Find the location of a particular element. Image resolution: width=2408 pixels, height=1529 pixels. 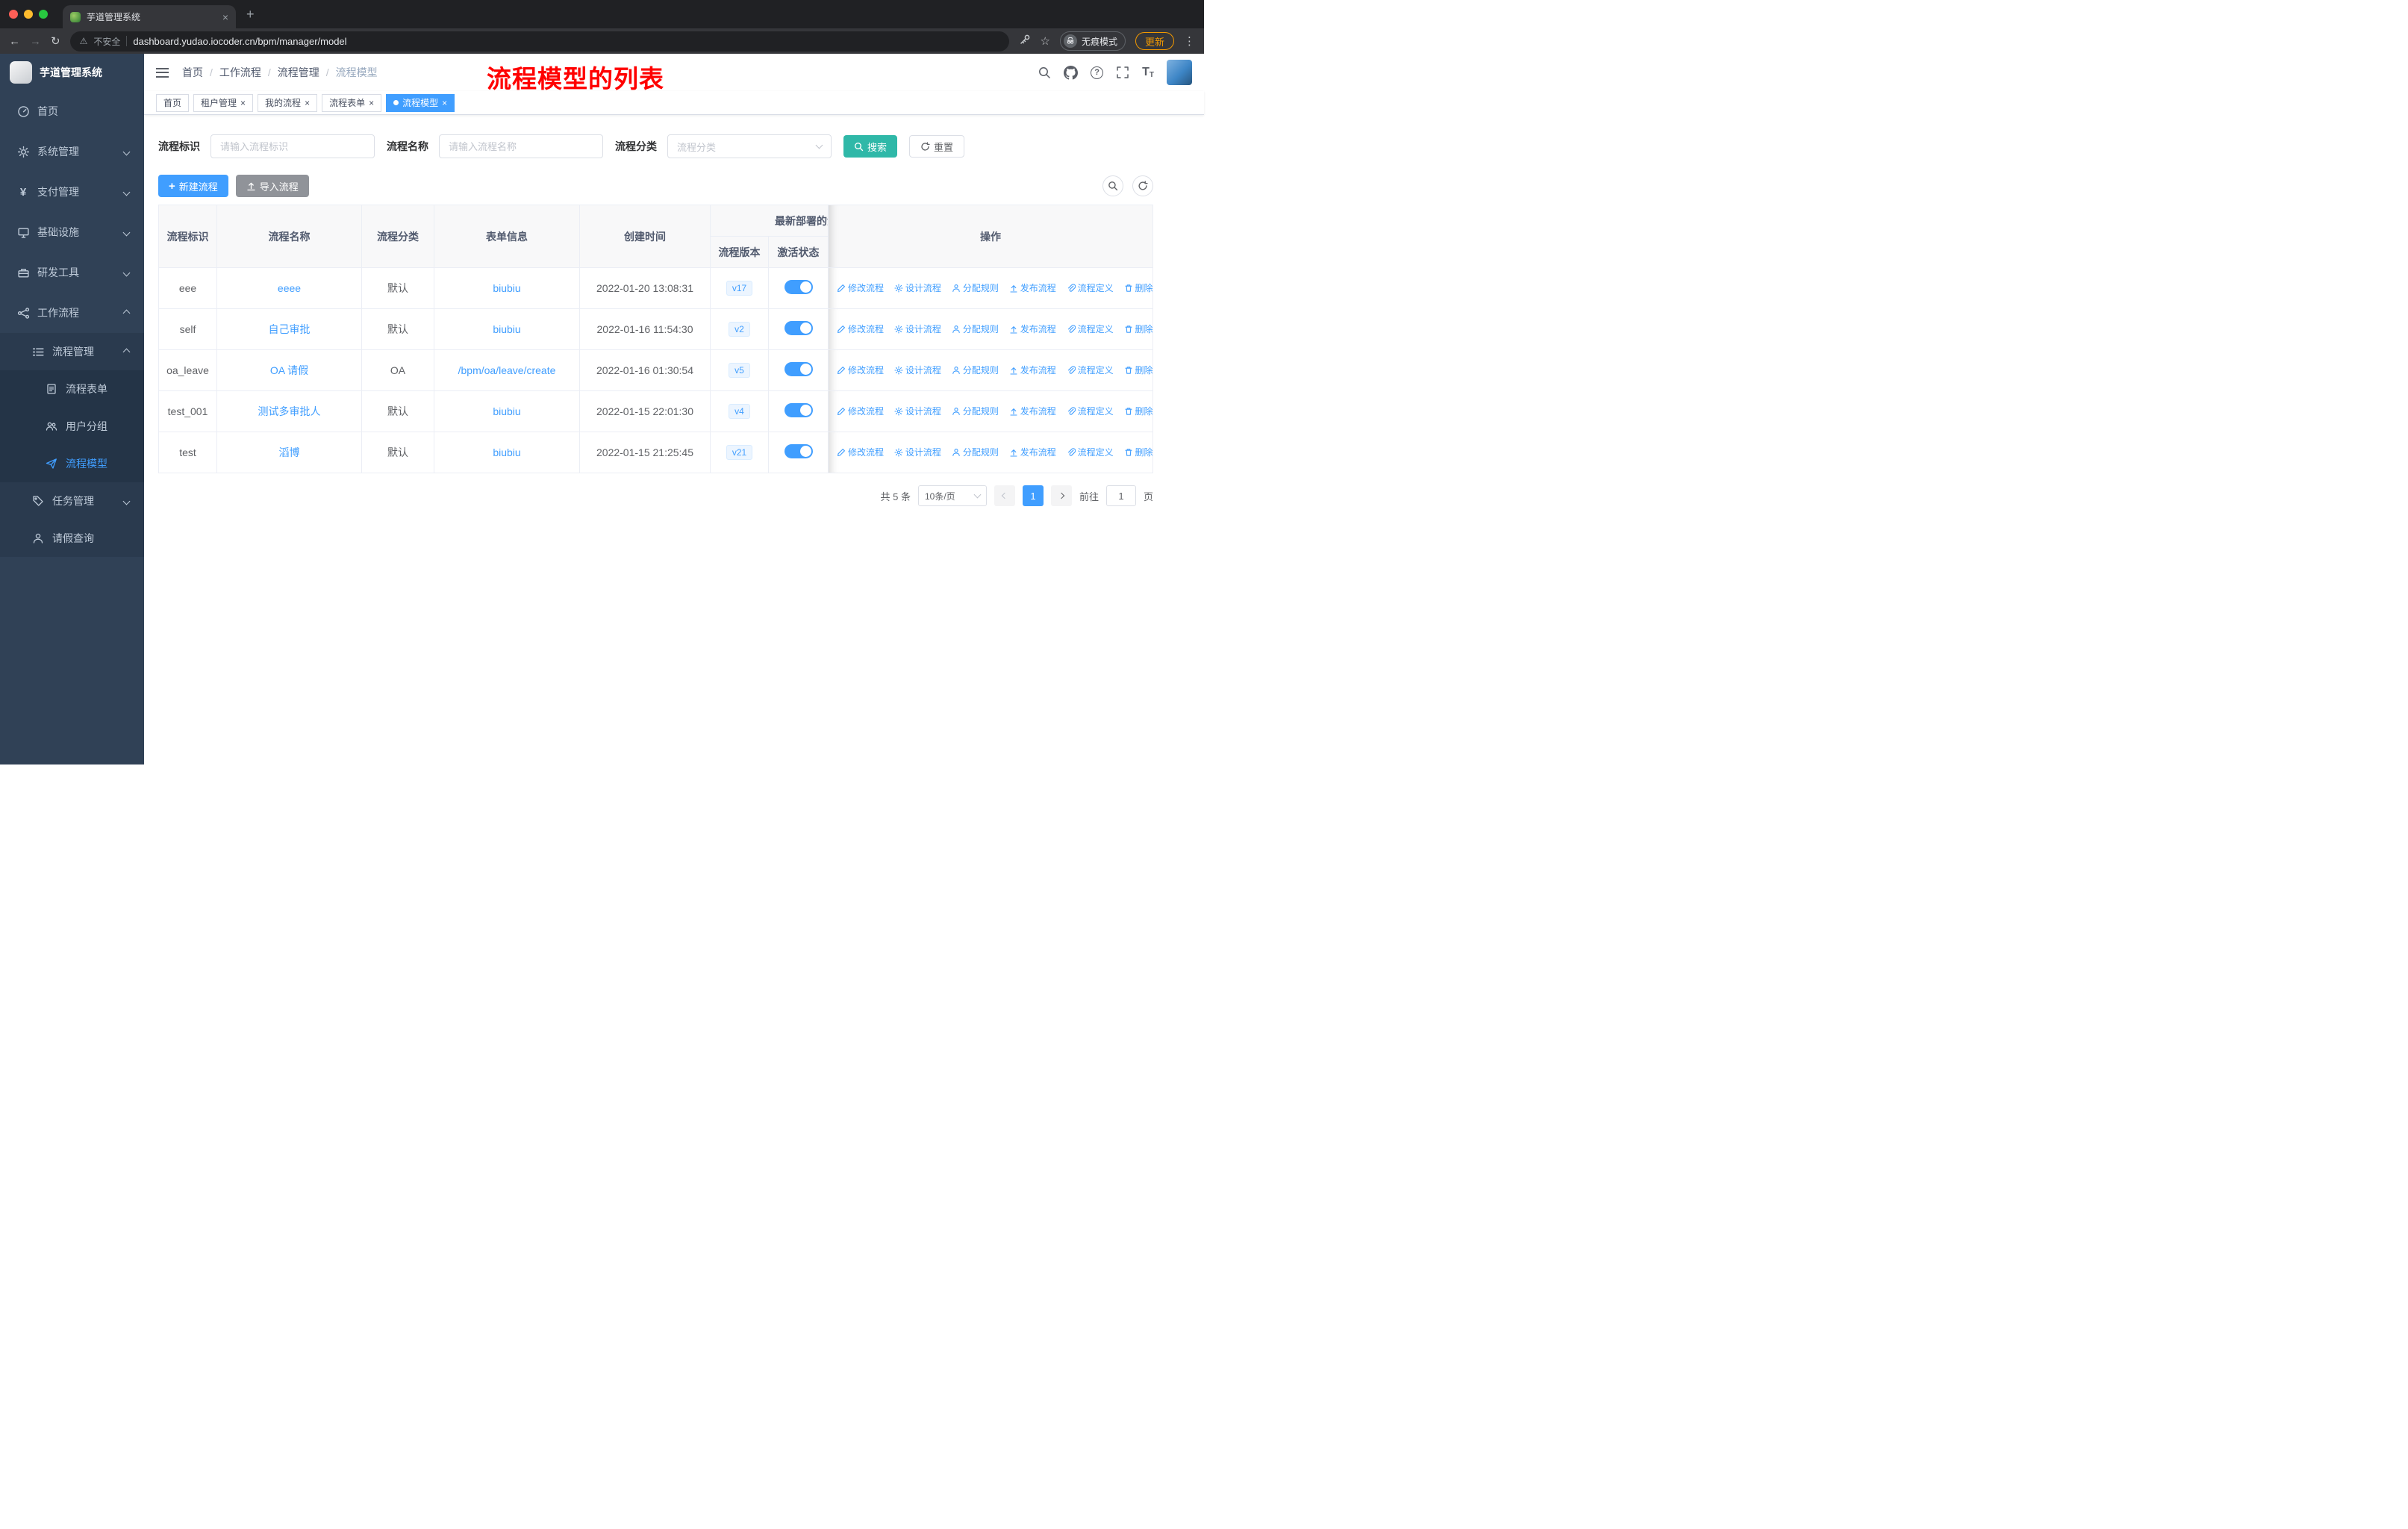

sidebar-item-leave-query: 请假查询 is located at coordinates (72, 538).